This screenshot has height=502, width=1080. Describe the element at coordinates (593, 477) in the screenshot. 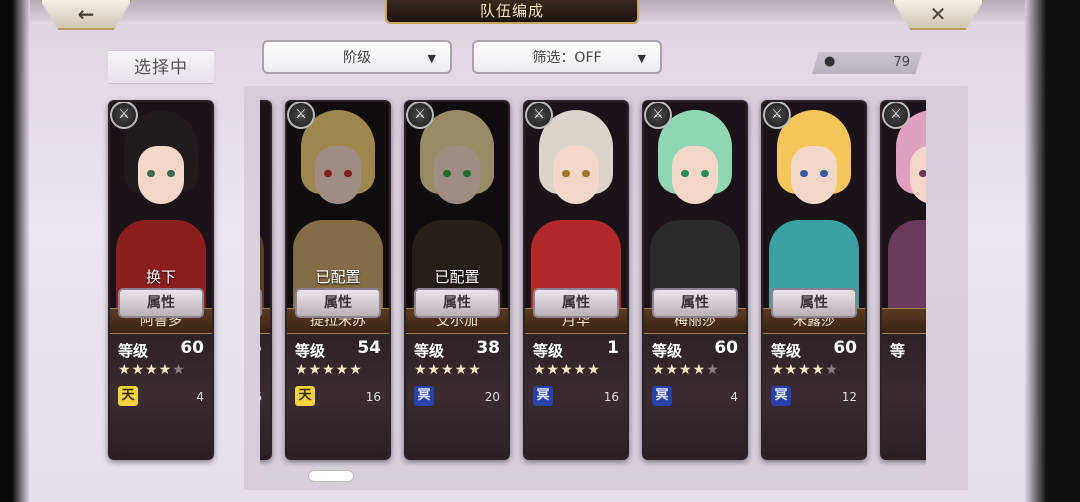

I see `horizontal-scrollbar` at that location.